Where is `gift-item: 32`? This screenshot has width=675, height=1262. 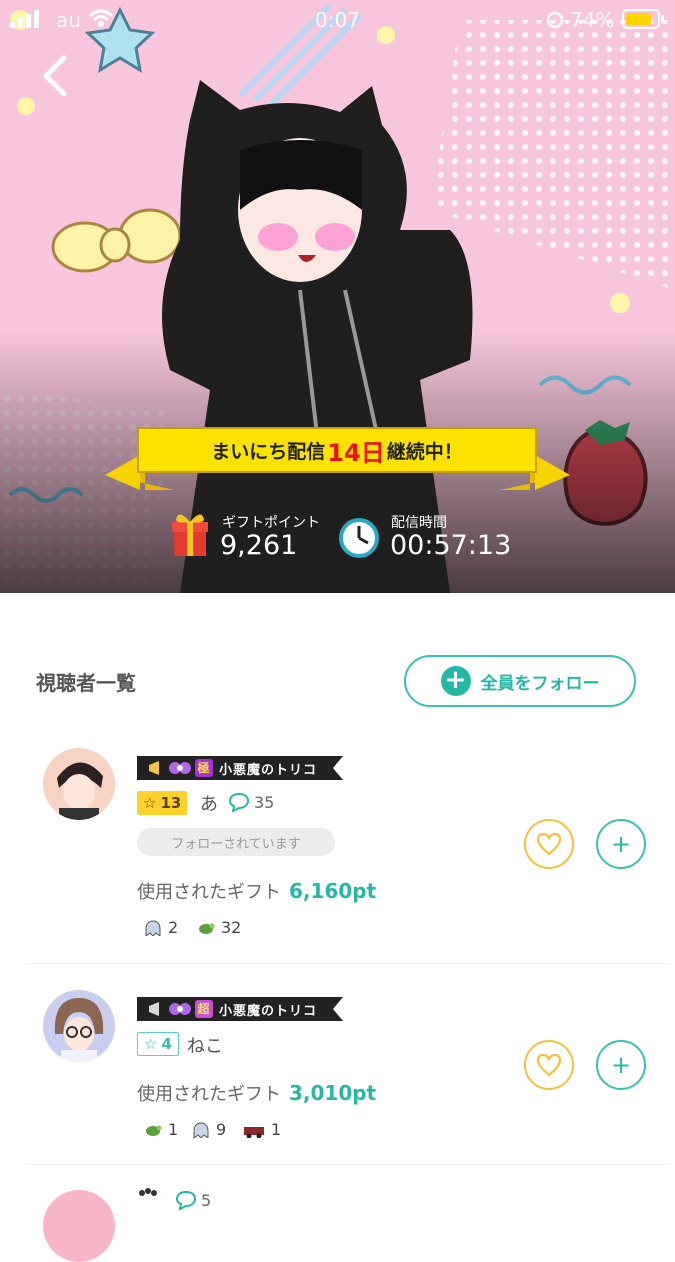 gift-item: 32 is located at coordinates (219, 927).